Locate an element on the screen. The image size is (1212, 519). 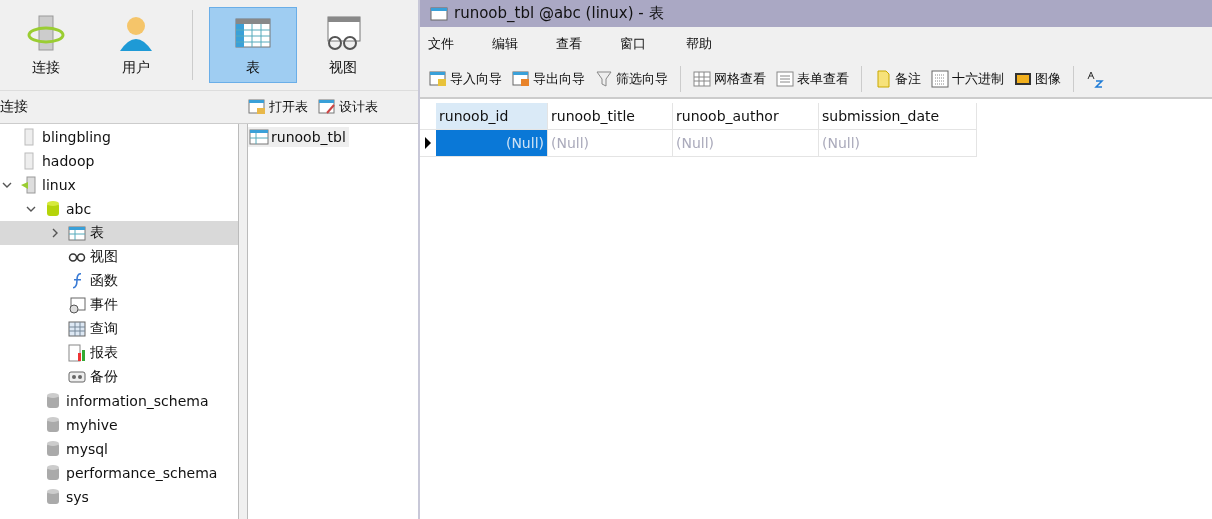
column-header: runoob_id is located at coordinates (492, 116).